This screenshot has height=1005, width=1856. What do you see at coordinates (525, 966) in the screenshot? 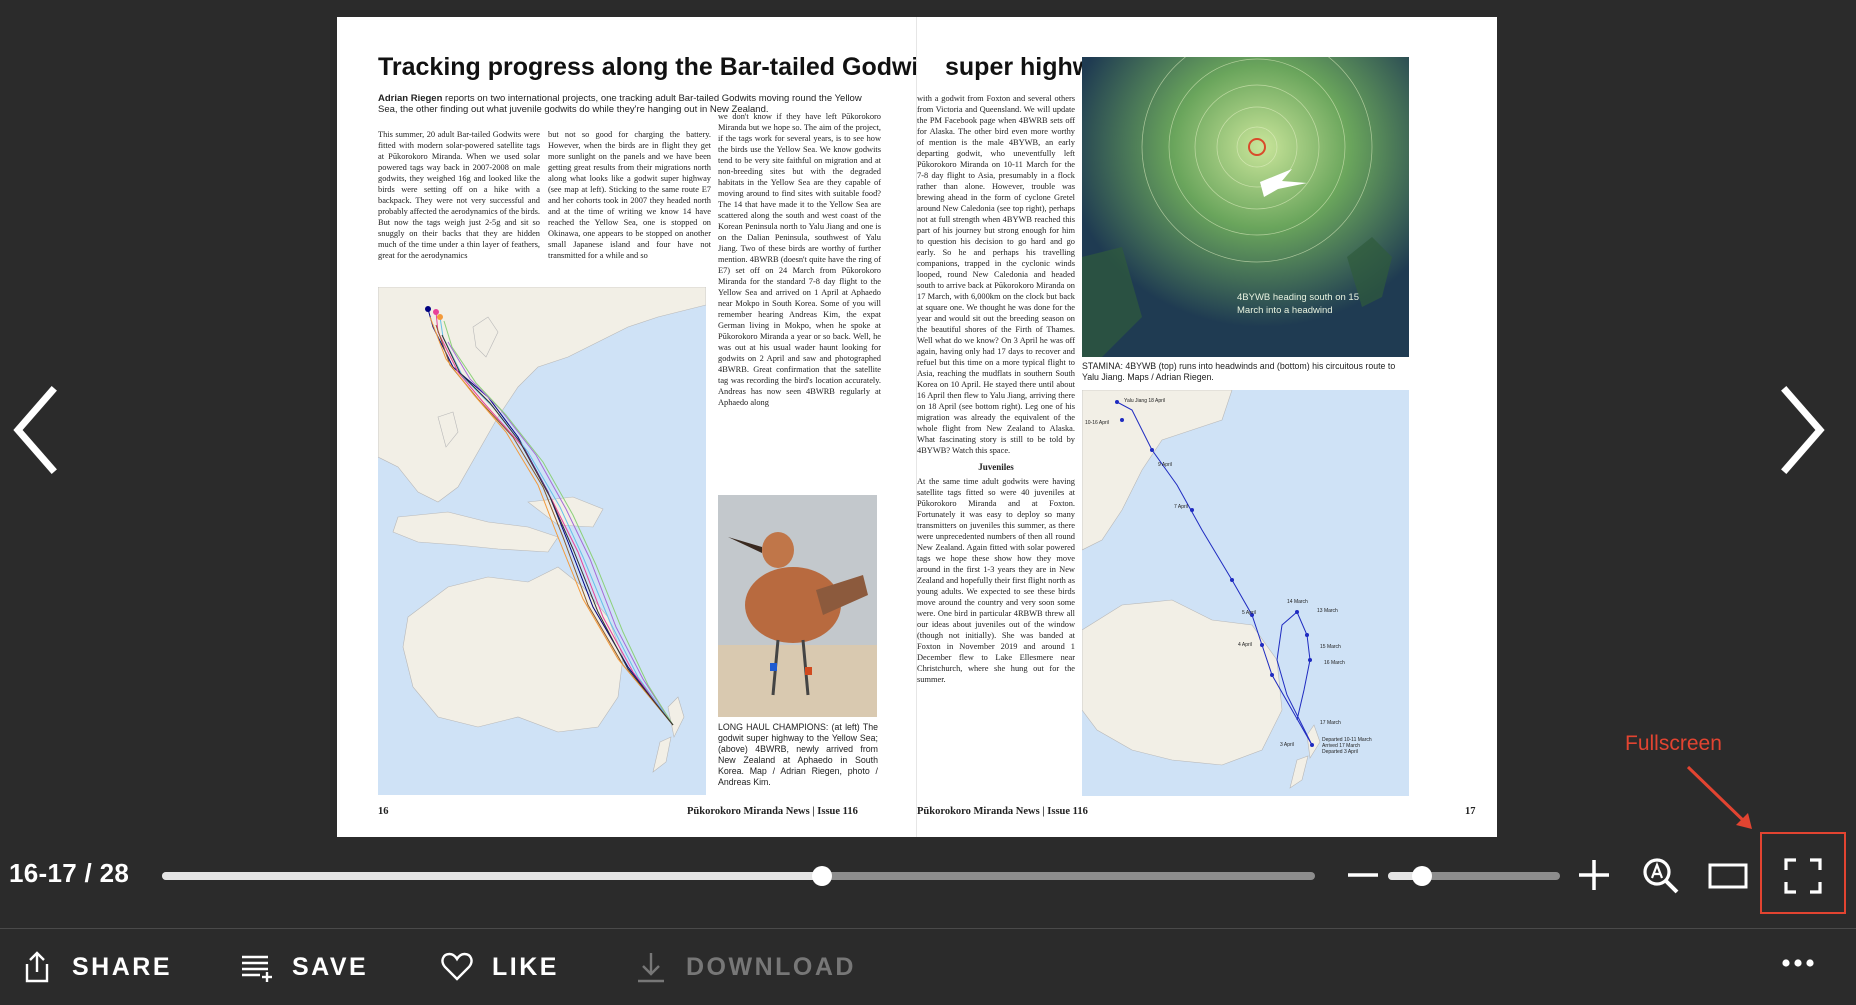
I see `like-label: LIKE` at bounding box center [525, 966].